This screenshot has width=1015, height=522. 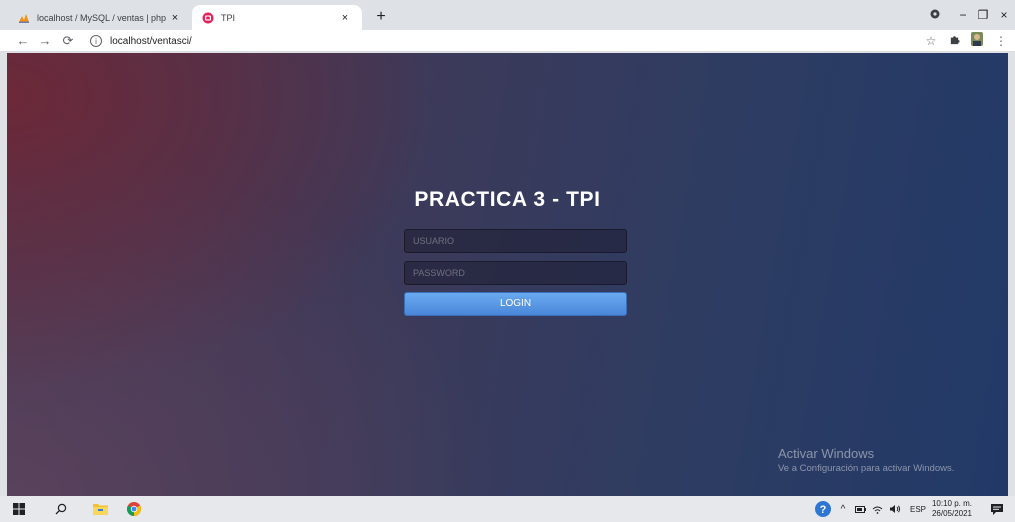 I want to click on watermark-title: Activar Windows, so click(x=826, y=453).